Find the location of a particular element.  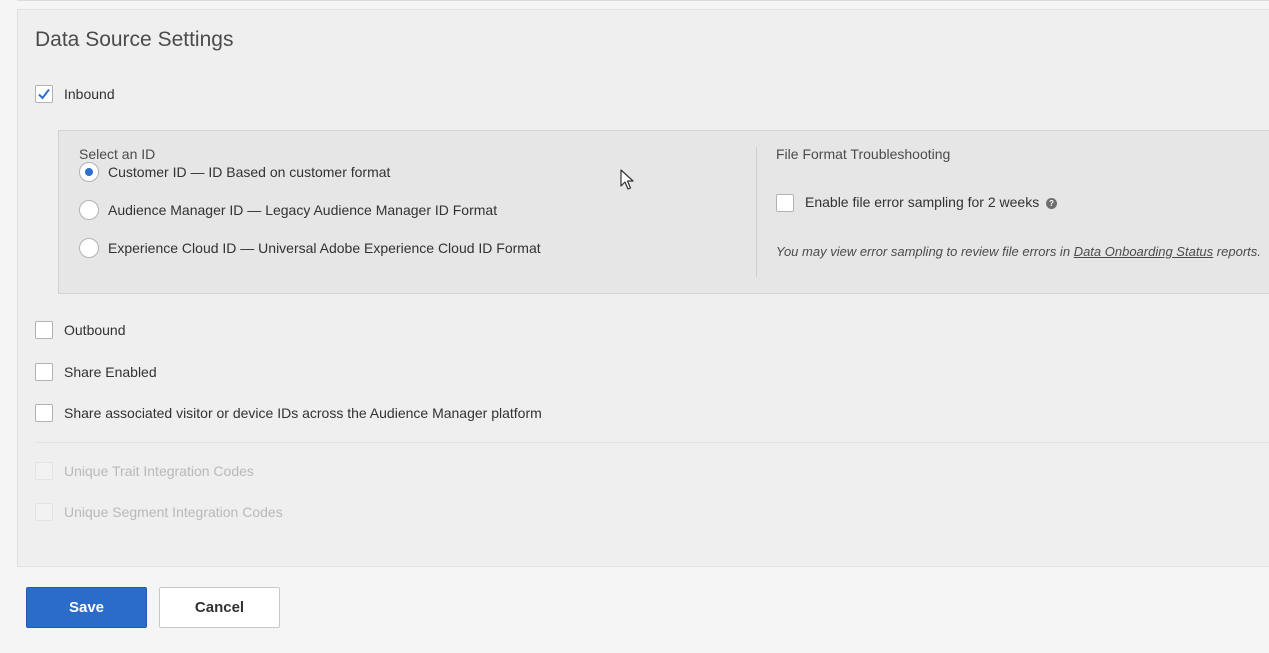

unique-trait-label: Unique Trait Integration Codes is located at coordinates (159, 471).